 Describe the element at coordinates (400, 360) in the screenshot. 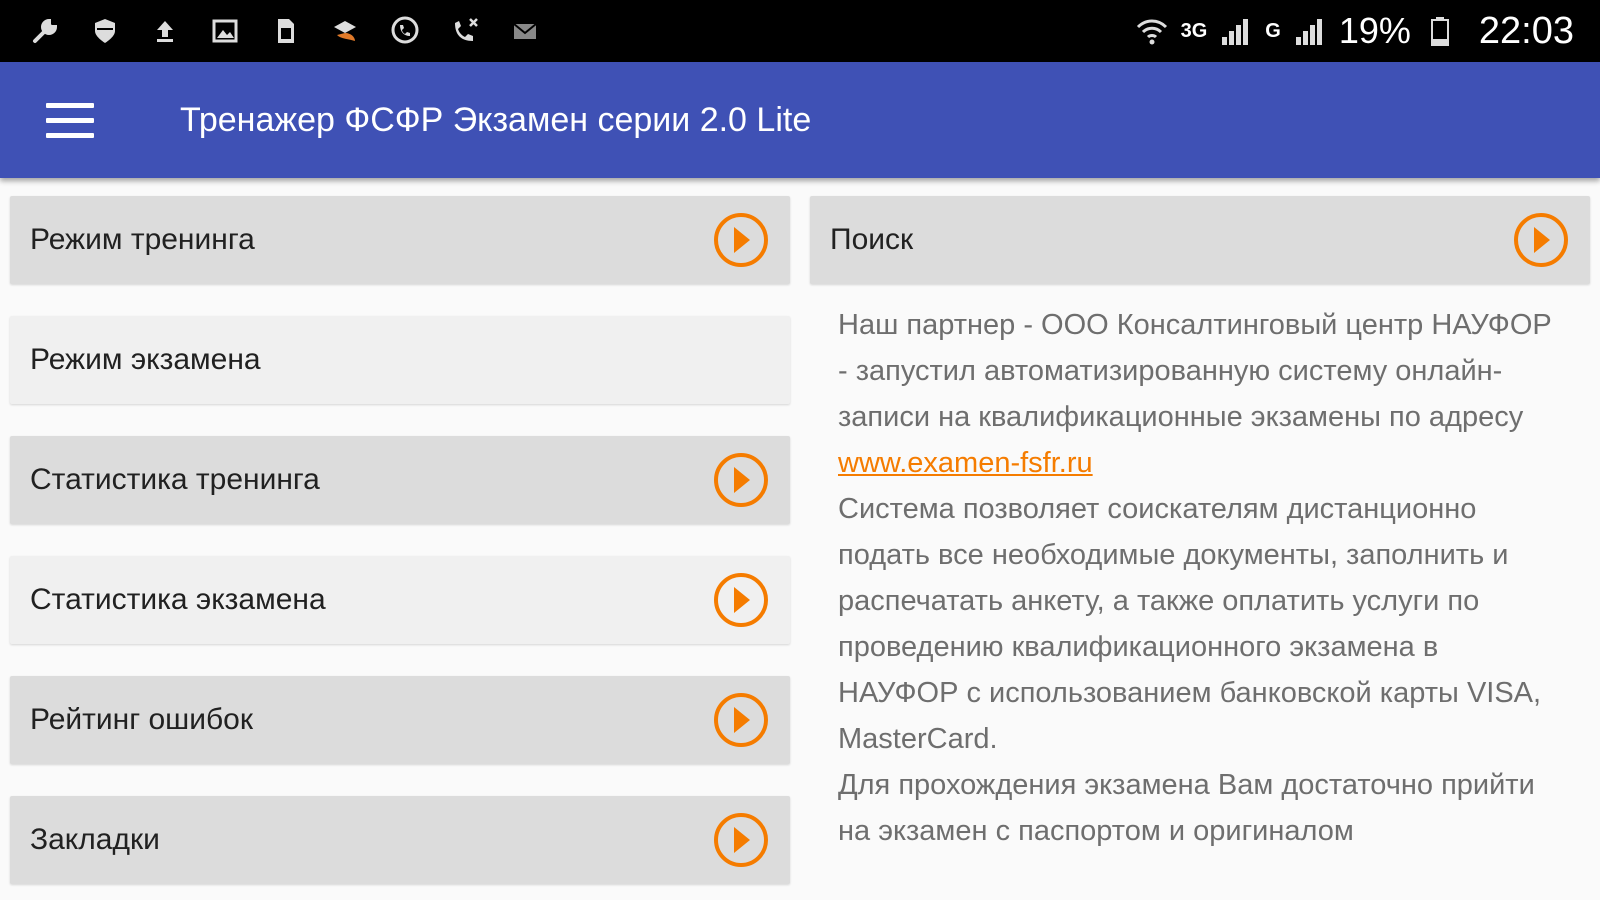

I see `menu-item-exam-mode: Режим экзамена` at that location.